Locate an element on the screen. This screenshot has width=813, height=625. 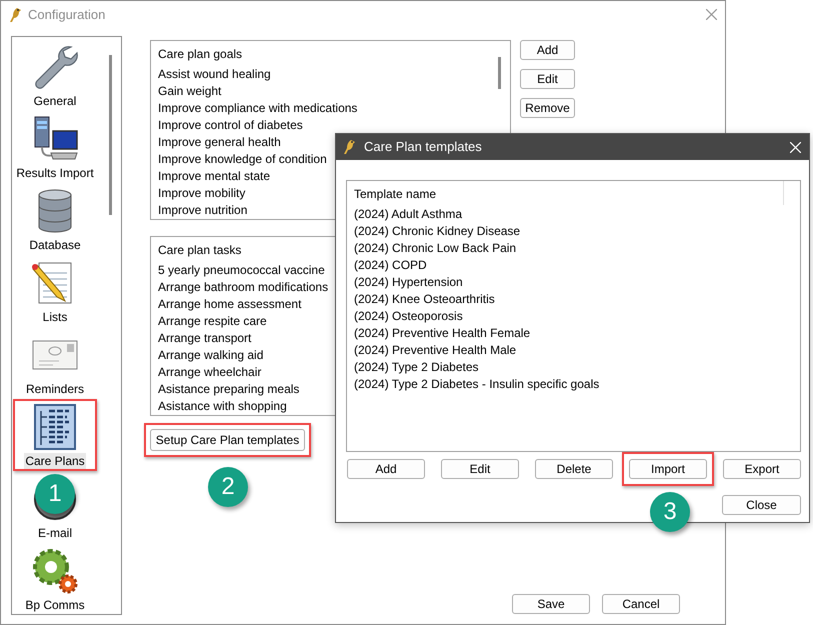
dialog-button: Edit is located at coordinates (480, 469).